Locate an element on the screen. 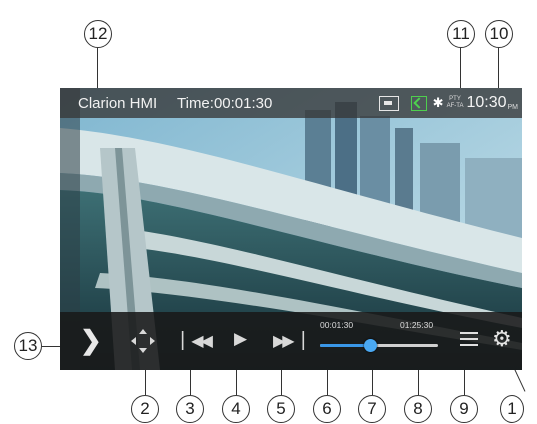 Image resolution: width=537 pixels, height=424 pixels. list-menu-button is located at coordinates (469, 339).